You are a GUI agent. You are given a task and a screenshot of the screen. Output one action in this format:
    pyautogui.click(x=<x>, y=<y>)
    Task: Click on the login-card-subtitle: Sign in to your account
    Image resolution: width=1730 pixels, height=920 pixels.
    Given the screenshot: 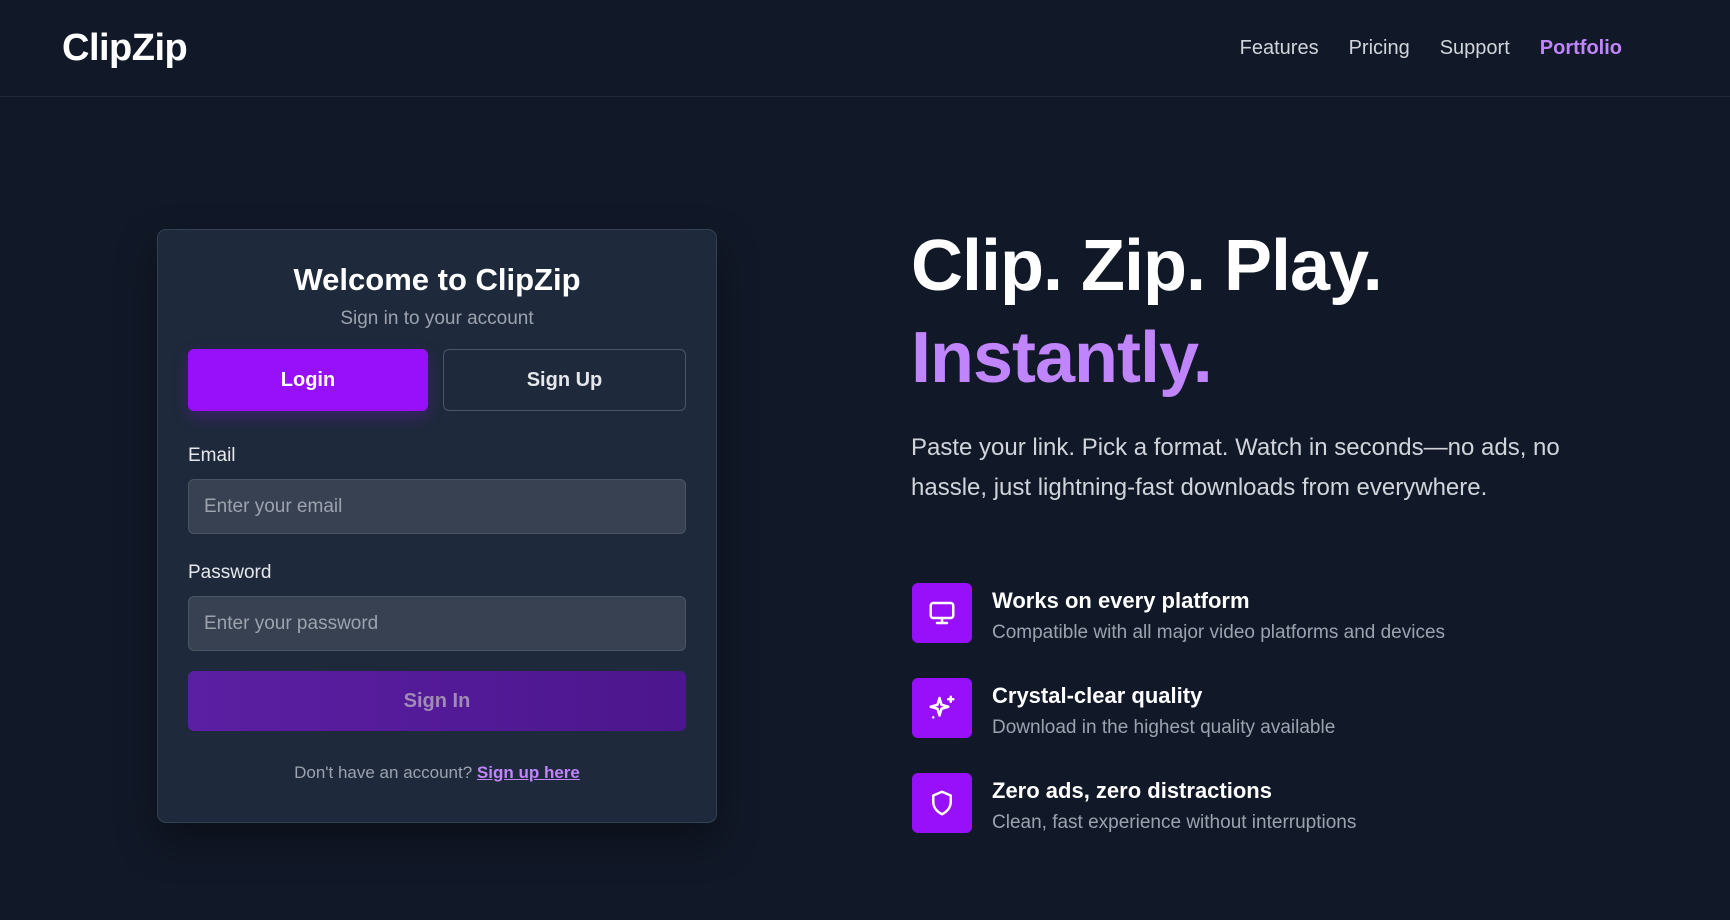 What is the action you would take?
    pyautogui.click(x=437, y=318)
    